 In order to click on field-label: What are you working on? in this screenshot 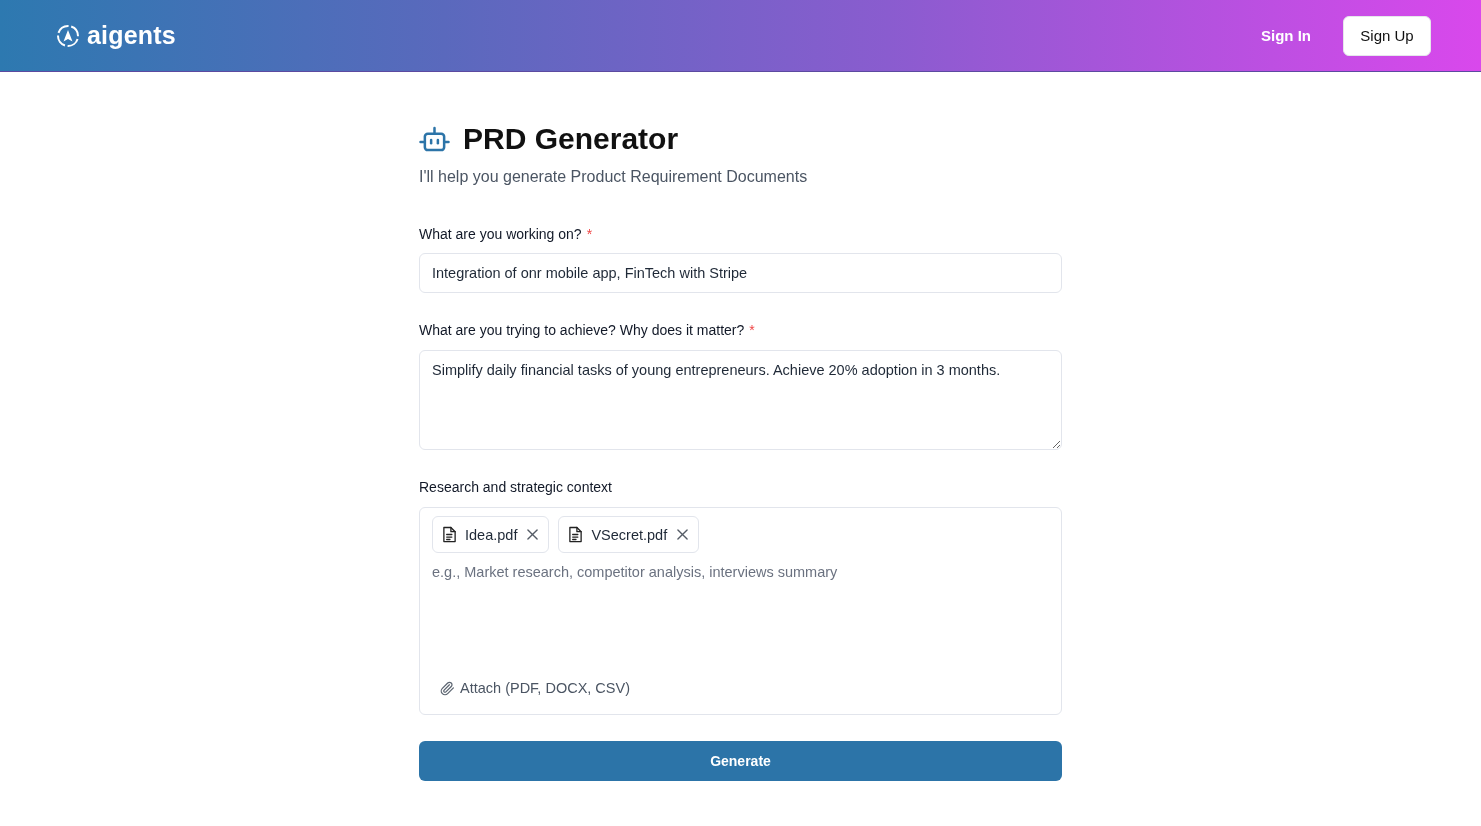, I will do `click(500, 234)`.